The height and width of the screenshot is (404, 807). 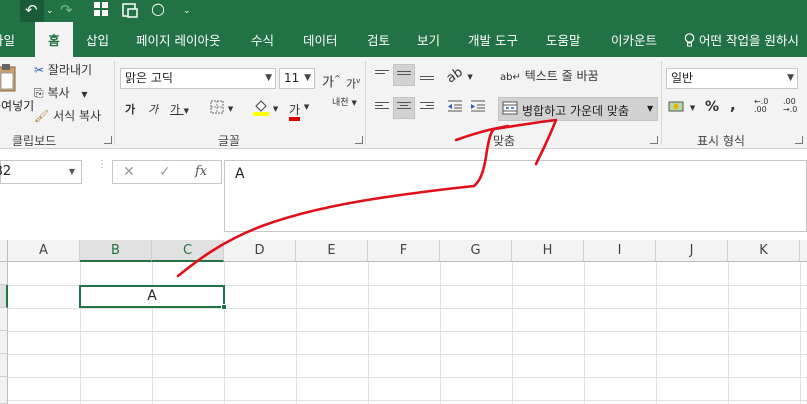 I want to click on copy-button: ⎘ 복사 ▼, so click(x=61, y=94).